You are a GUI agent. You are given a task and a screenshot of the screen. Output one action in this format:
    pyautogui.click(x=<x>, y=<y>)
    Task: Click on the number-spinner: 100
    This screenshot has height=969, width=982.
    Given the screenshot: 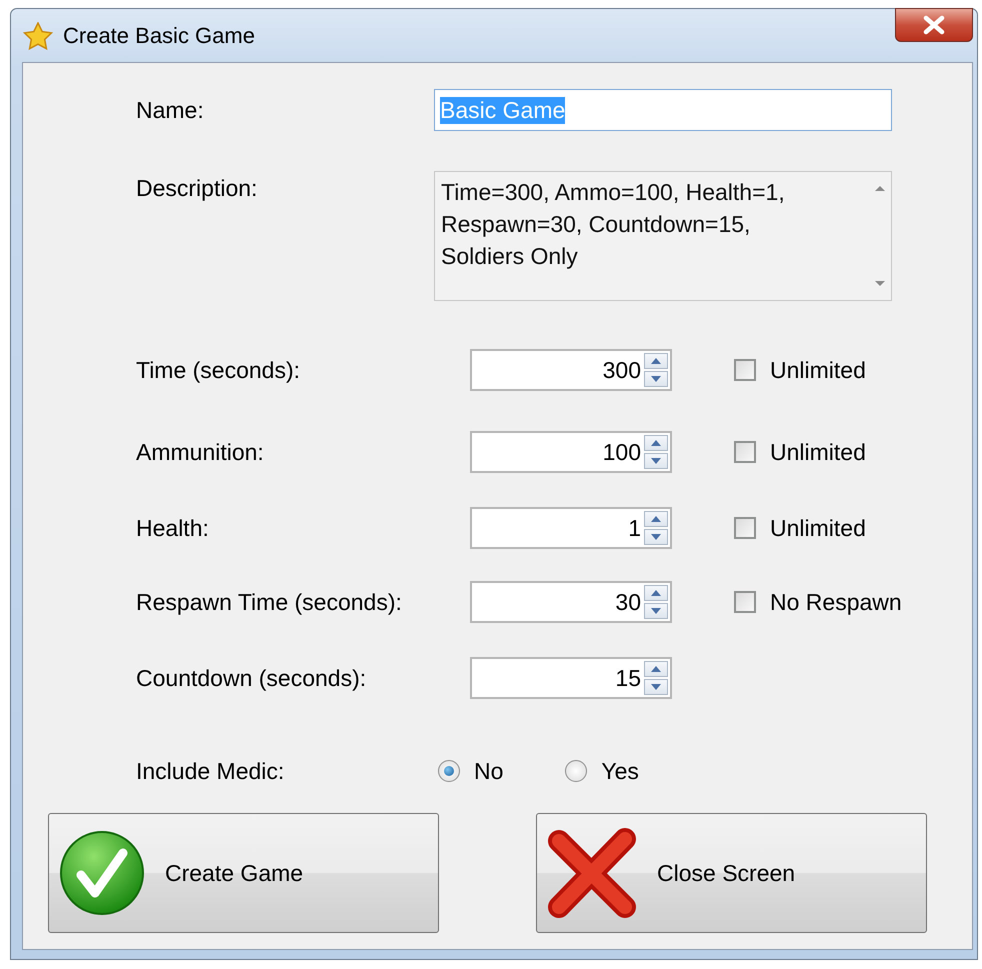 What is the action you would take?
    pyautogui.click(x=571, y=452)
    